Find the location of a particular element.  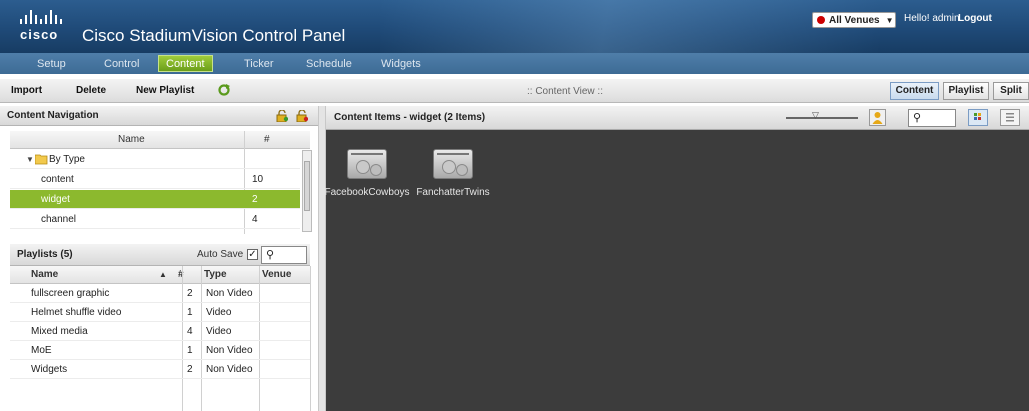

tree-group-label: By Type is located at coordinates (67, 159).